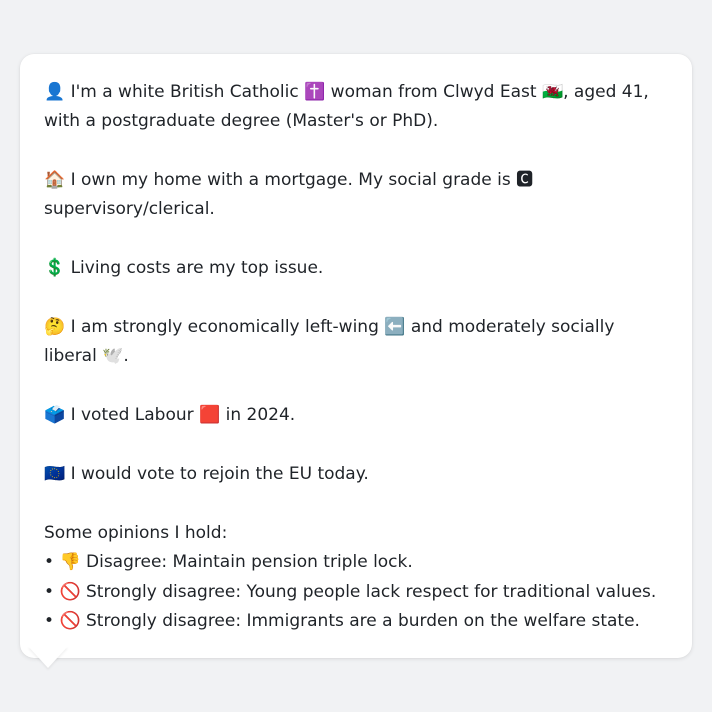 Image resolution: width=712 pixels, height=712 pixels. I want to click on vote-paragraph: 🗳️ I voted Labour 🟥 in 2024., so click(356, 415).